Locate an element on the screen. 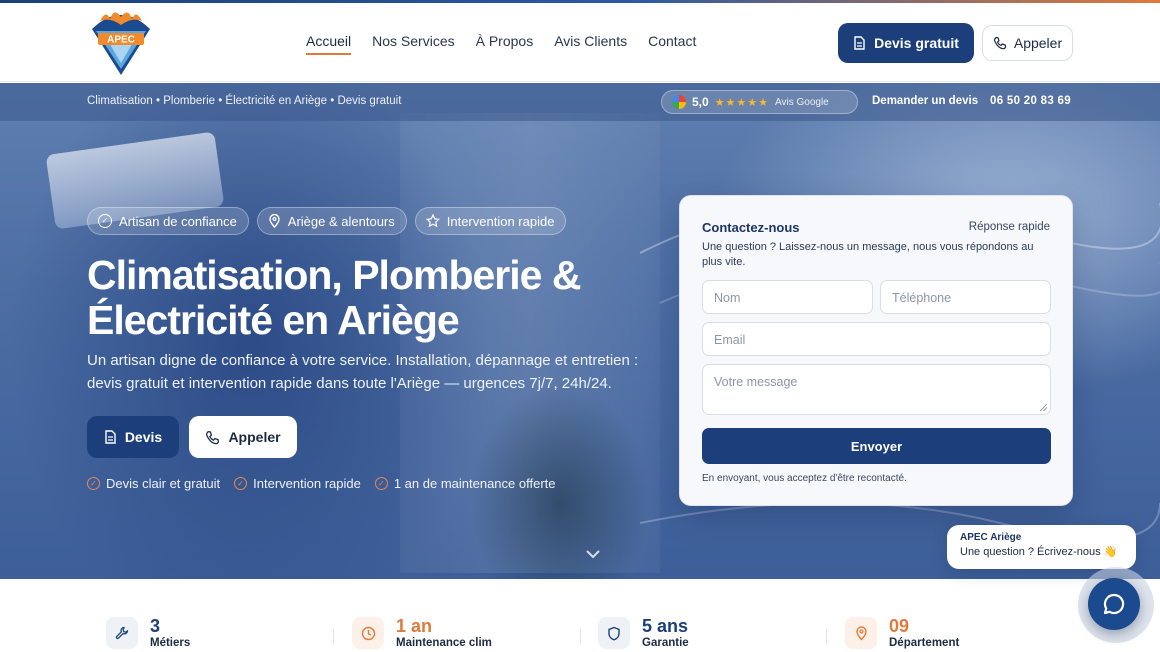 The width and height of the screenshot is (1160, 652). form-badge: Réponse rapide is located at coordinates (1009, 227).